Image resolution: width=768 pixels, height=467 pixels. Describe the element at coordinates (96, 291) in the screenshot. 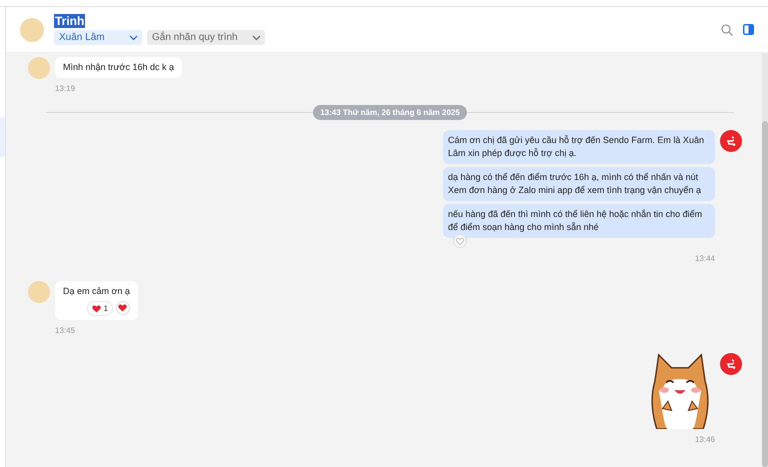

I see `message-text: Dạ em cảm ơn ạ` at that location.